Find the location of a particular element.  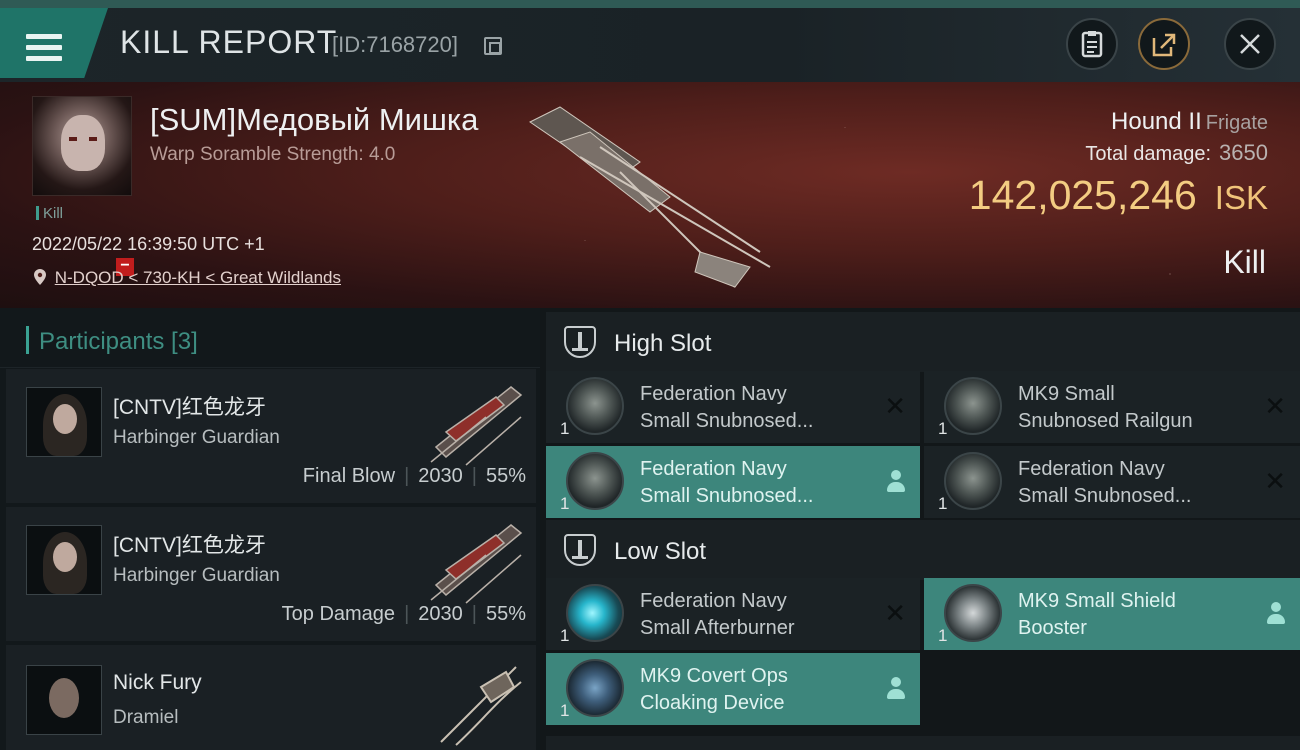

share-icon is located at coordinates (1164, 45).